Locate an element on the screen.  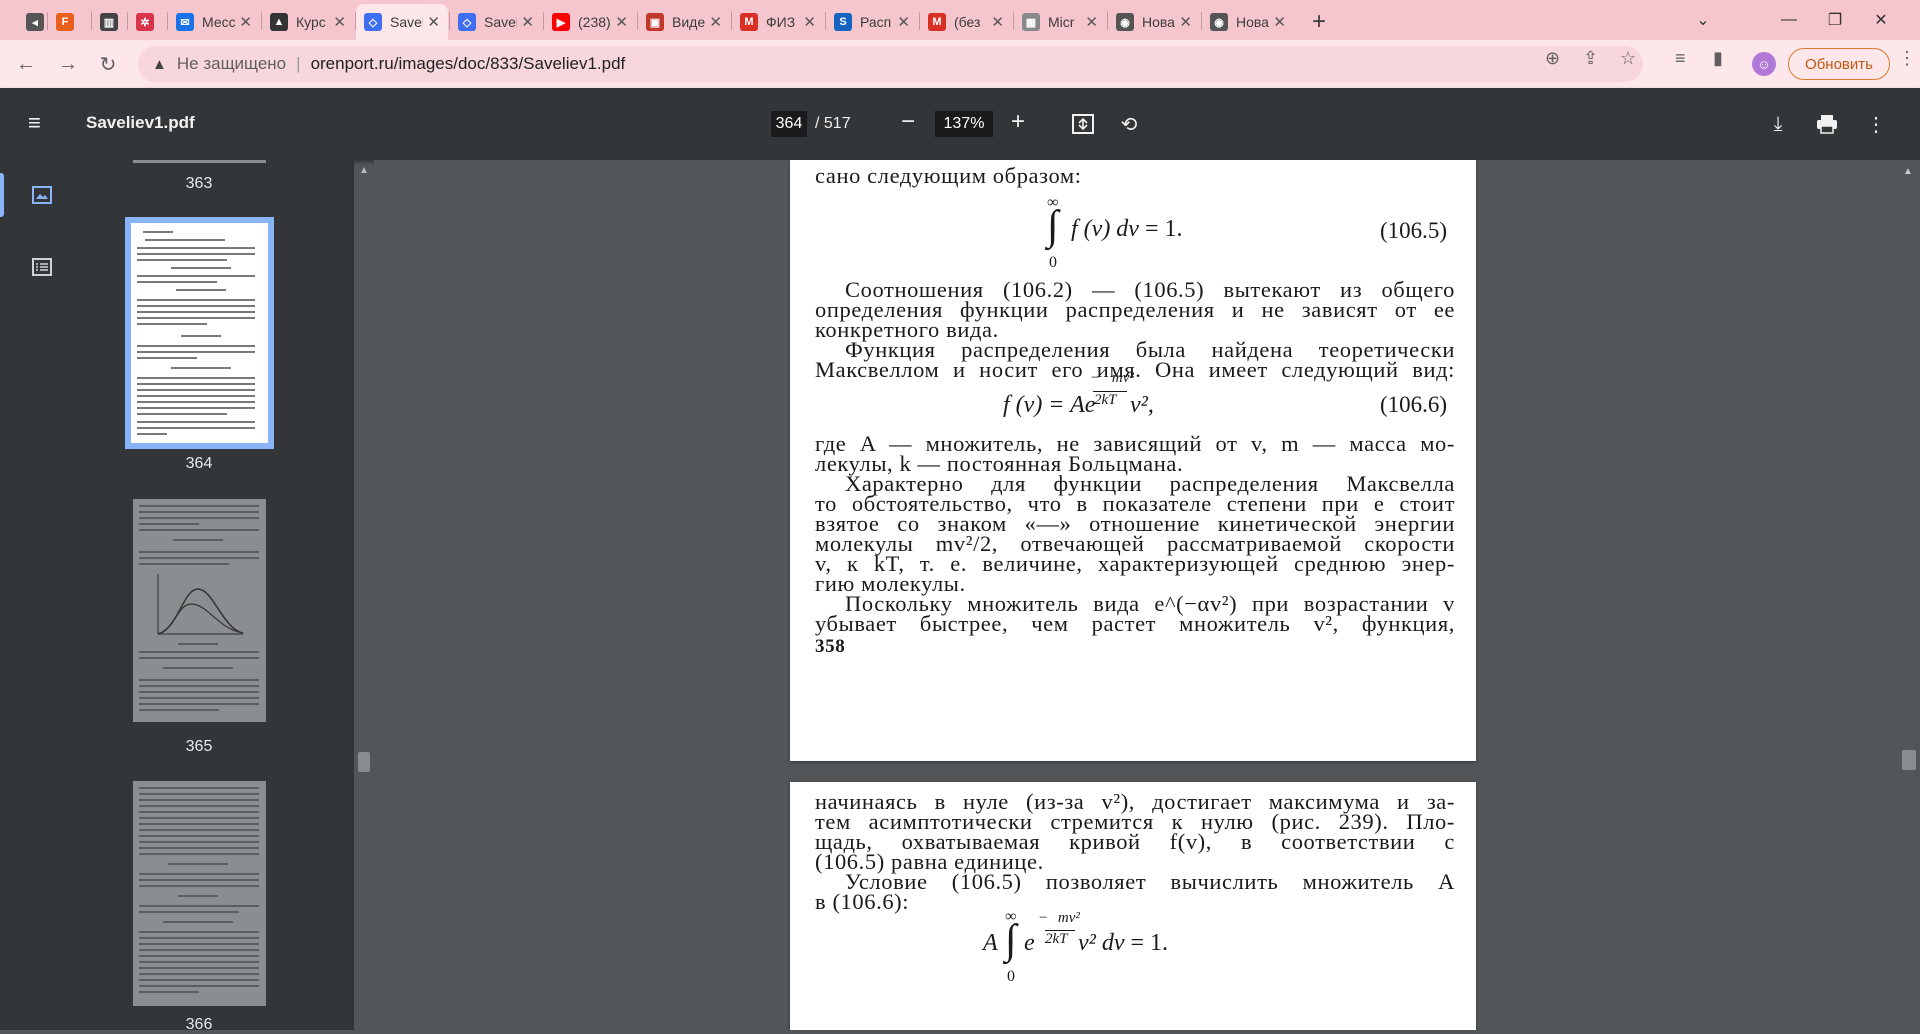
thumbnails-view-icon is located at coordinates (42, 195).